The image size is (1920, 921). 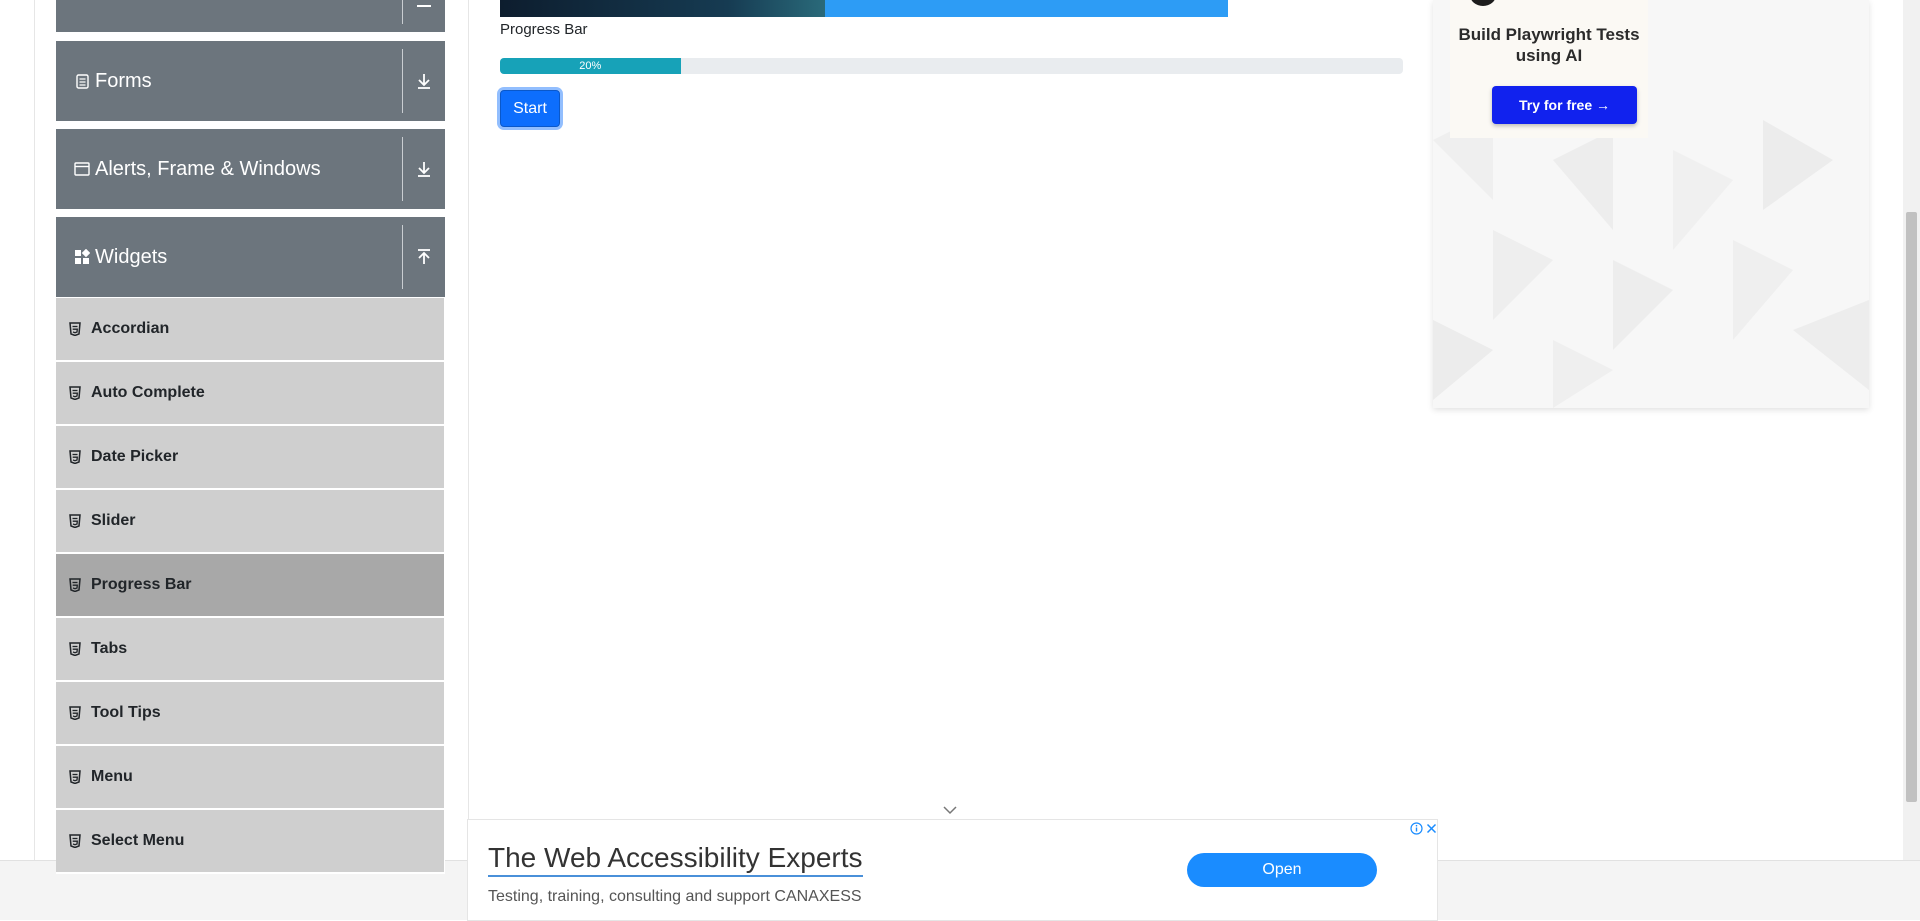 I want to click on sidebar-item-progress-bar: Progress Bar, so click(x=250, y=586).